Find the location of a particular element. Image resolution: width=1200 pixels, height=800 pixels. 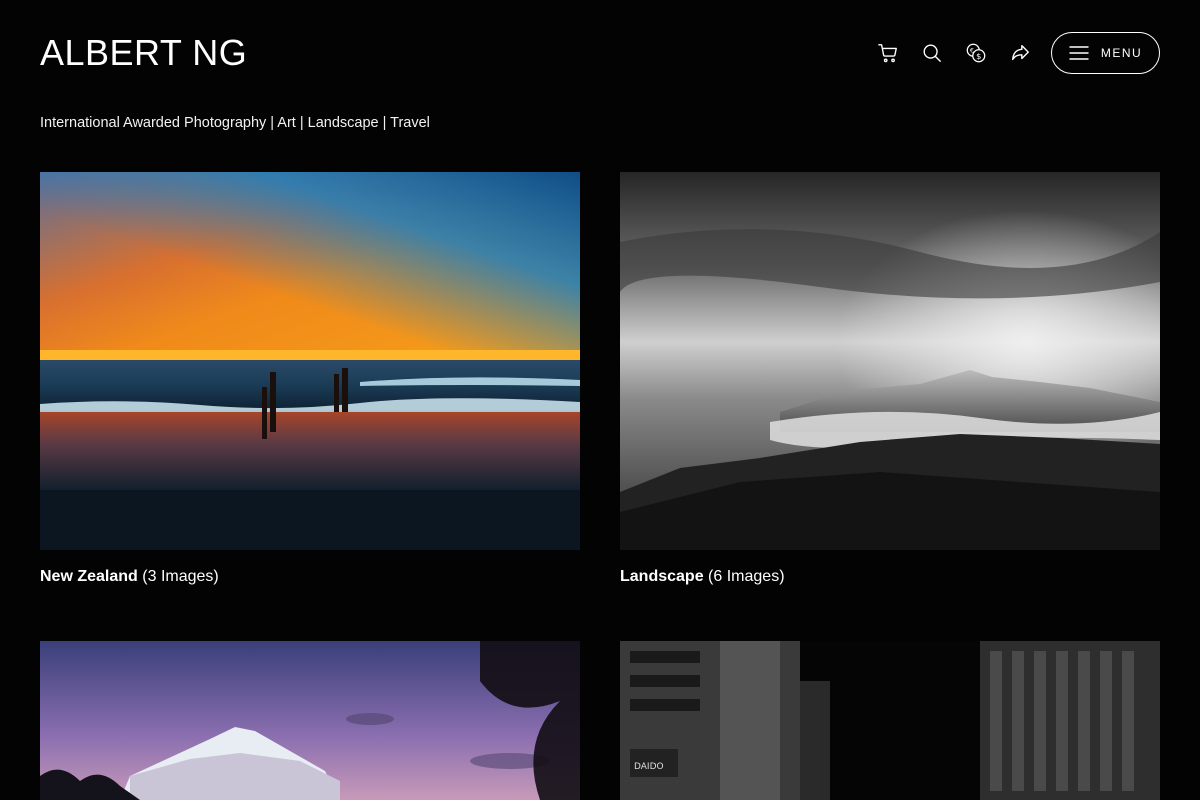

search-button is located at coordinates (932, 53).